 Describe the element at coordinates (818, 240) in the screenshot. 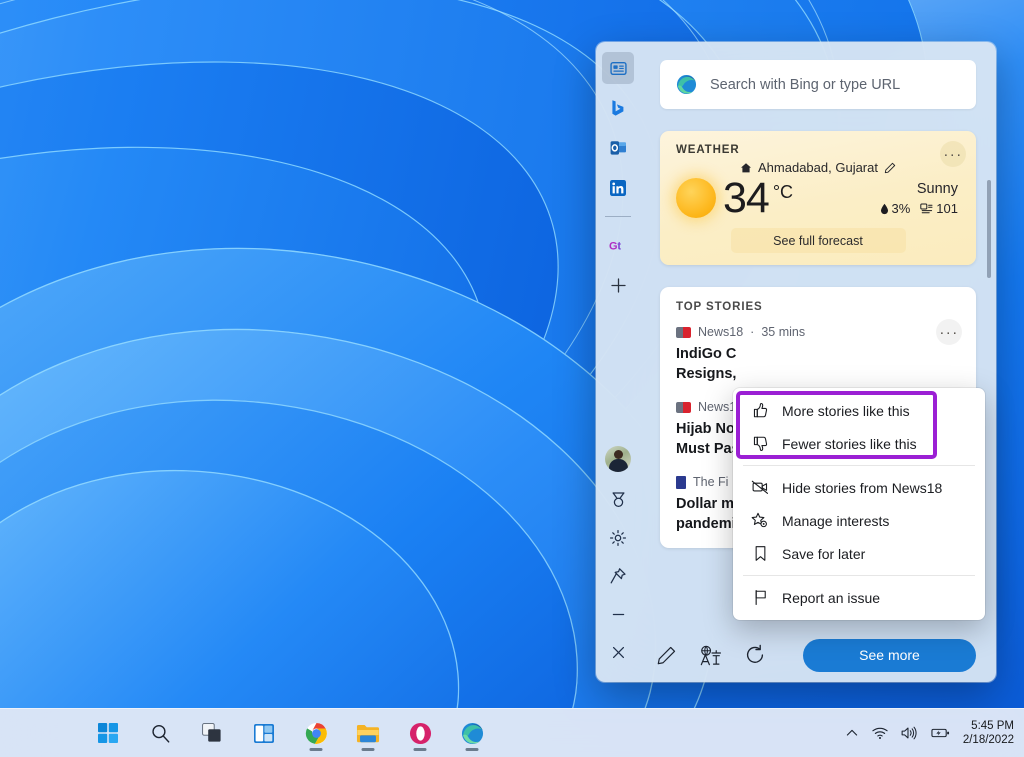

I see `see-full-forecast-button: See full forecast` at that location.